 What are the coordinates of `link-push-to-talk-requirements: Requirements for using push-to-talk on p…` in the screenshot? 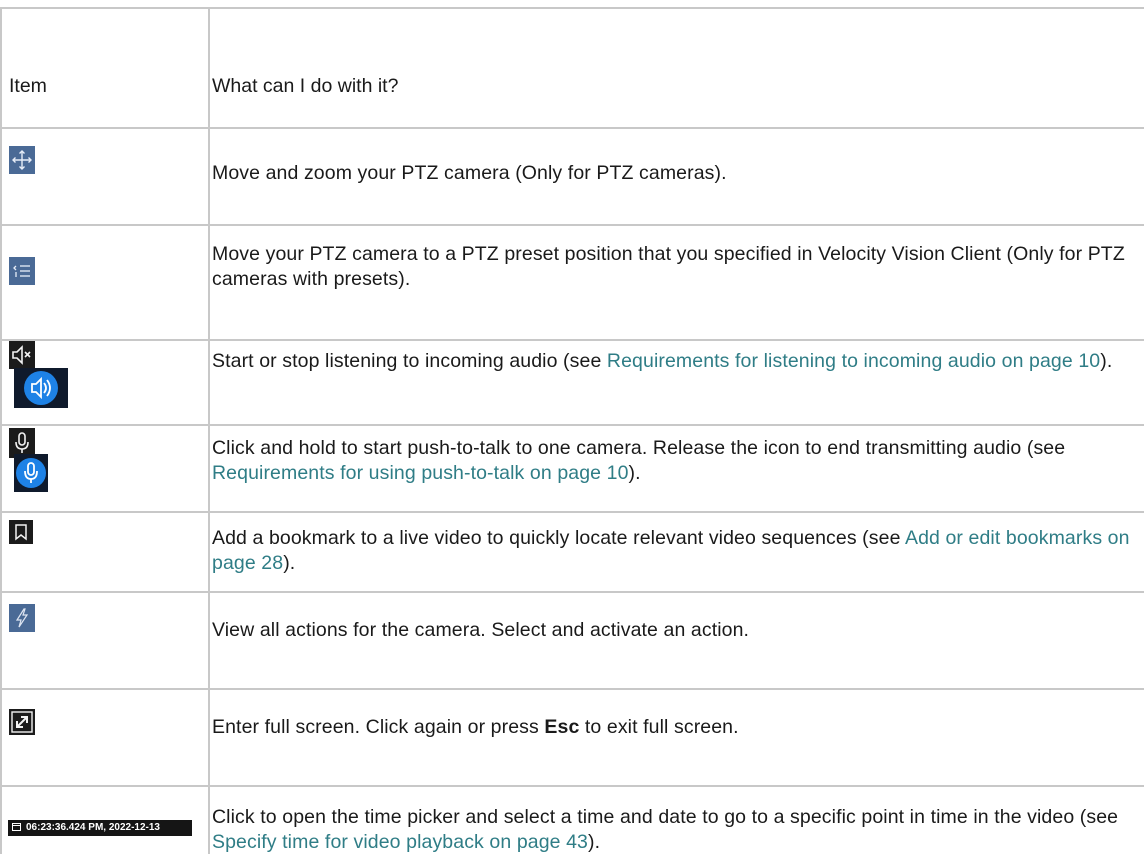 It's located at (420, 473).